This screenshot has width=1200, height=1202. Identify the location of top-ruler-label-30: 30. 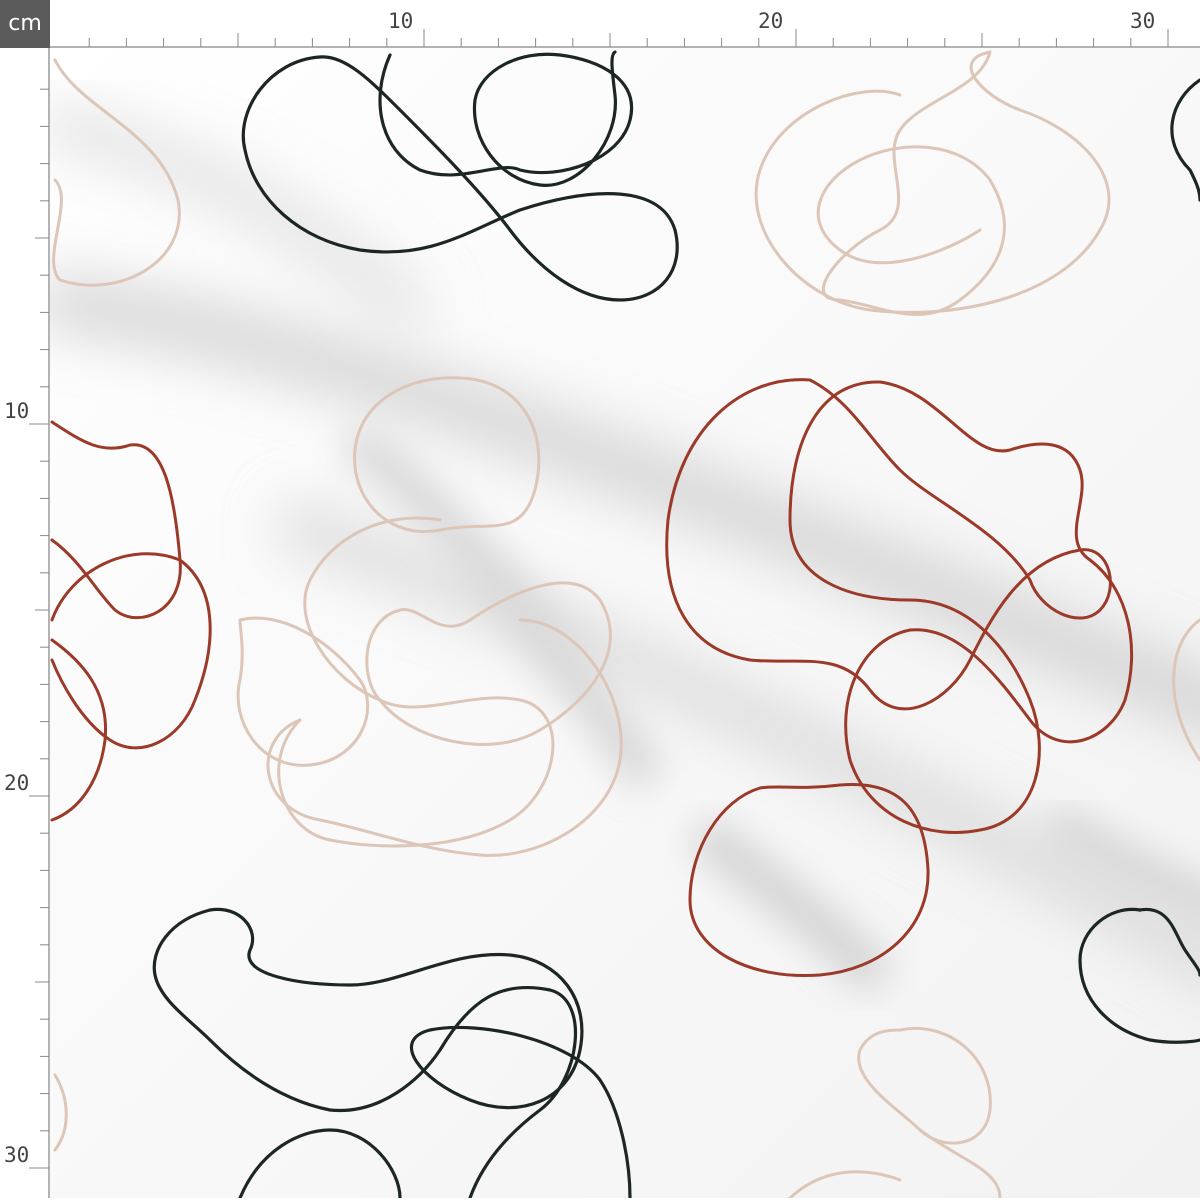
(1142, 21).